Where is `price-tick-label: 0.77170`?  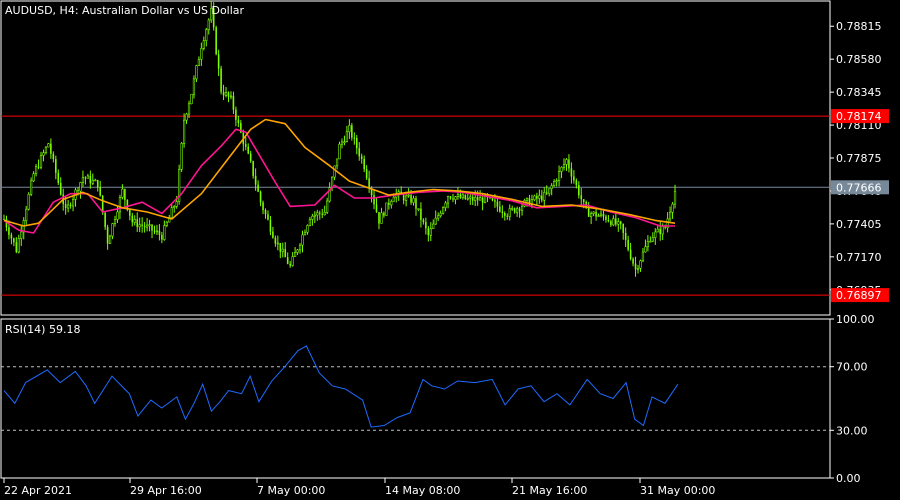 price-tick-label: 0.77170 is located at coordinates (859, 257).